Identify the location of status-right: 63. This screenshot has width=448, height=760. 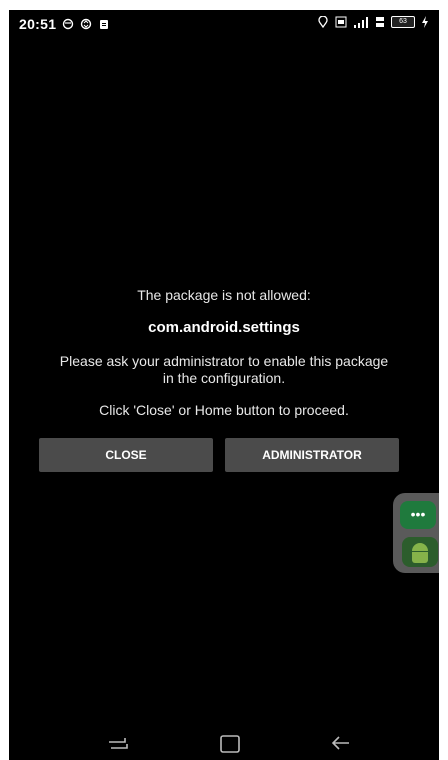
(373, 22).